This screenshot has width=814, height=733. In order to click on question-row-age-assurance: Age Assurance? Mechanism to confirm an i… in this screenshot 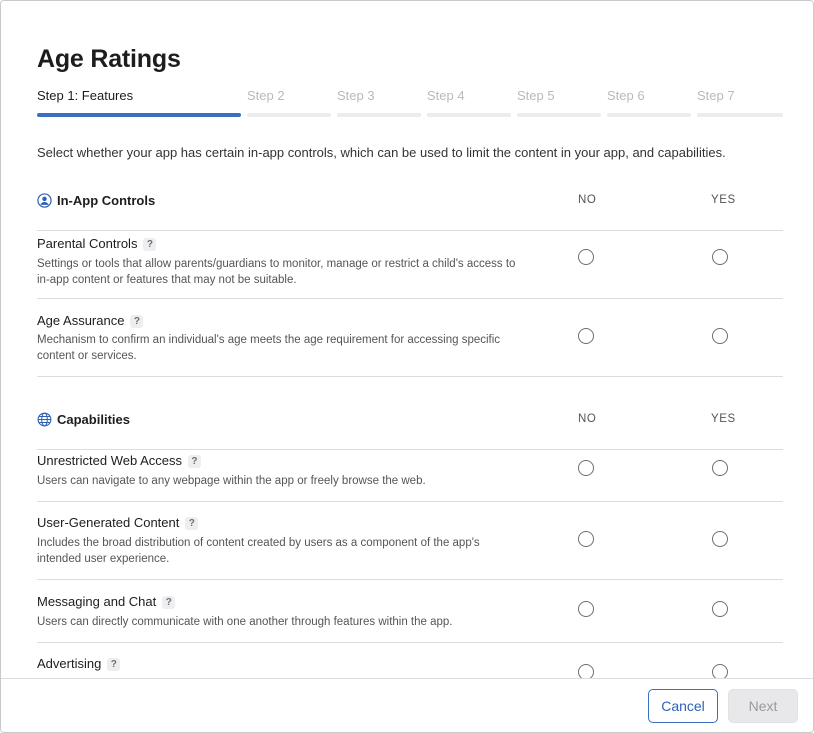, I will do `click(410, 338)`.